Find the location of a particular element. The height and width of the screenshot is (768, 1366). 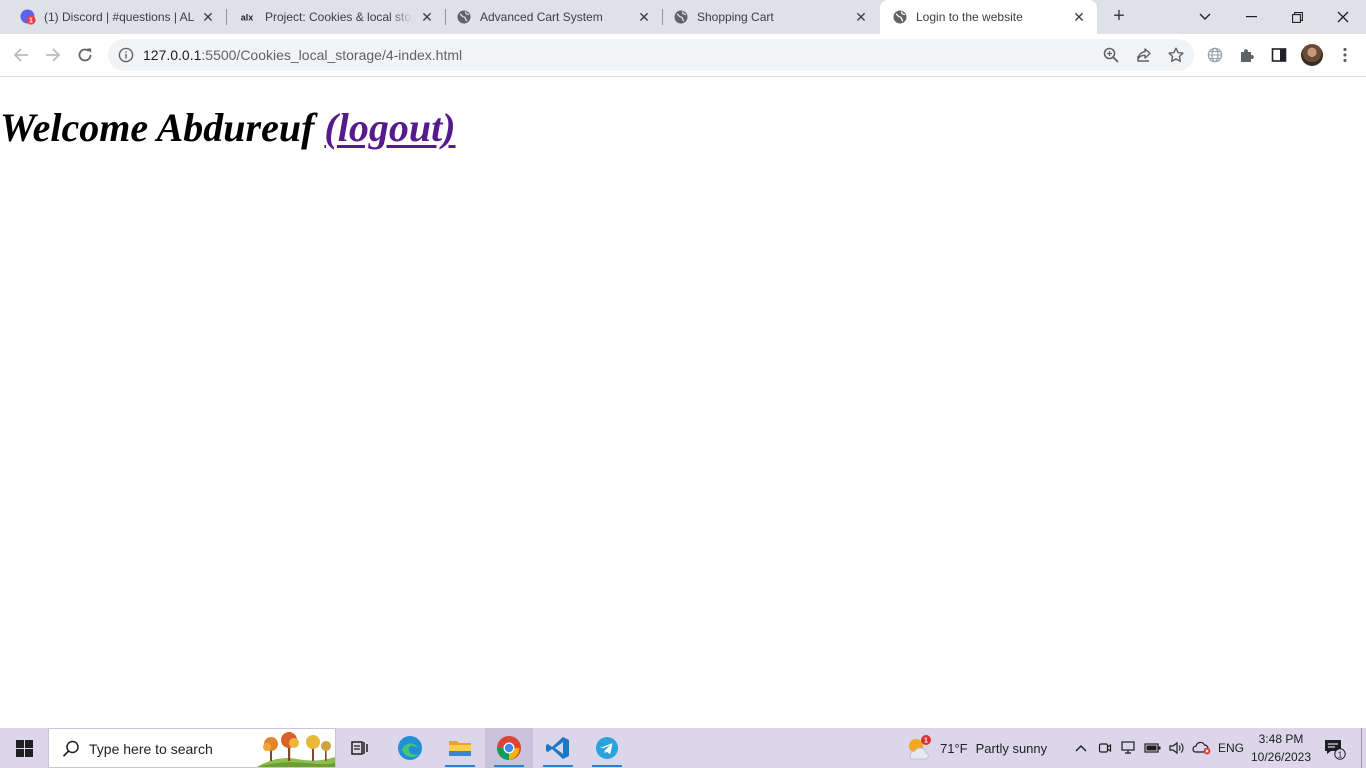

task-view-button is located at coordinates (360, 748).